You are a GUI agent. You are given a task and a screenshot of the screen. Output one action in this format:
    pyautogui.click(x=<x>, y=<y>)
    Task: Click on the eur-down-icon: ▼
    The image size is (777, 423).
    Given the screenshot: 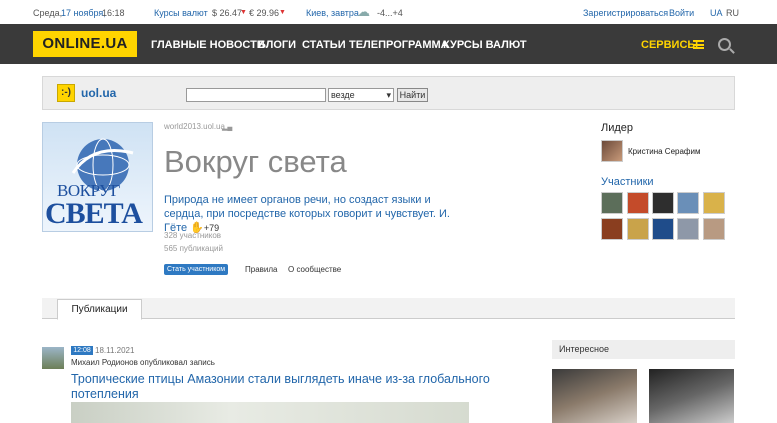 What is the action you would take?
    pyautogui.click(x=282, y=12)
    